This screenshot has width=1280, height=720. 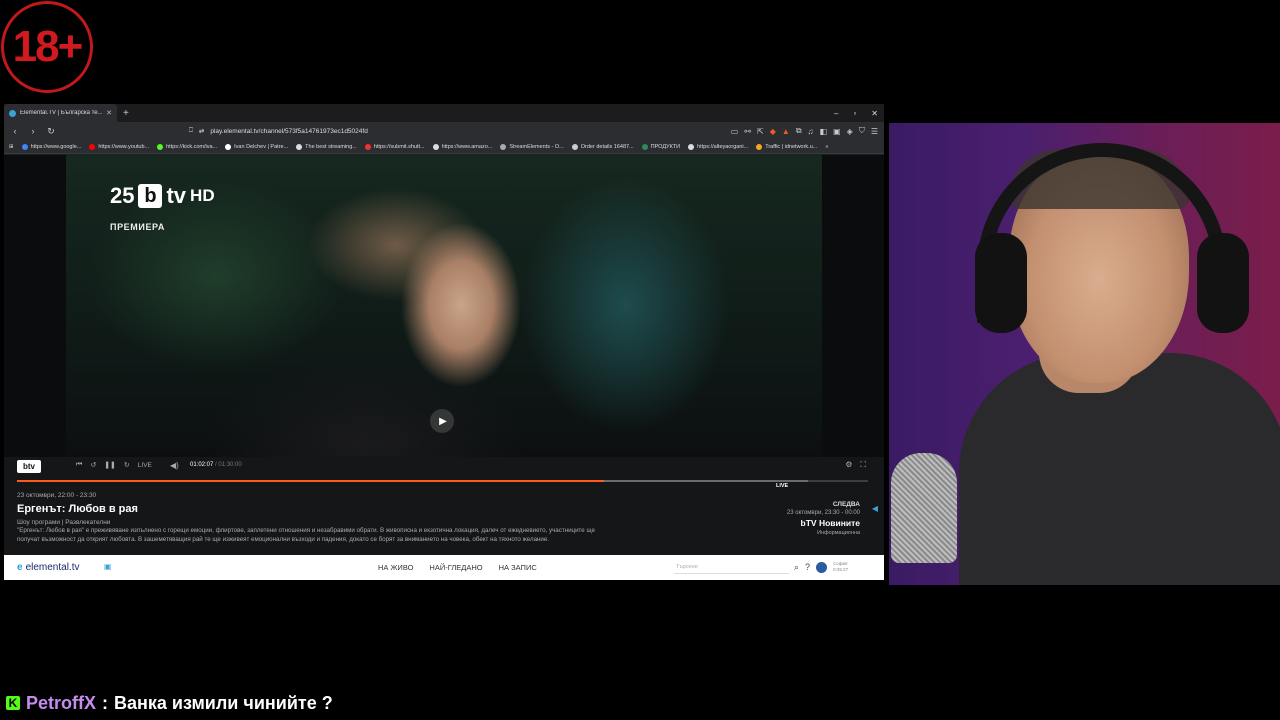 I want to click on program-genre: Шоу програми | Развлекателни, so click(x=64, y=522).